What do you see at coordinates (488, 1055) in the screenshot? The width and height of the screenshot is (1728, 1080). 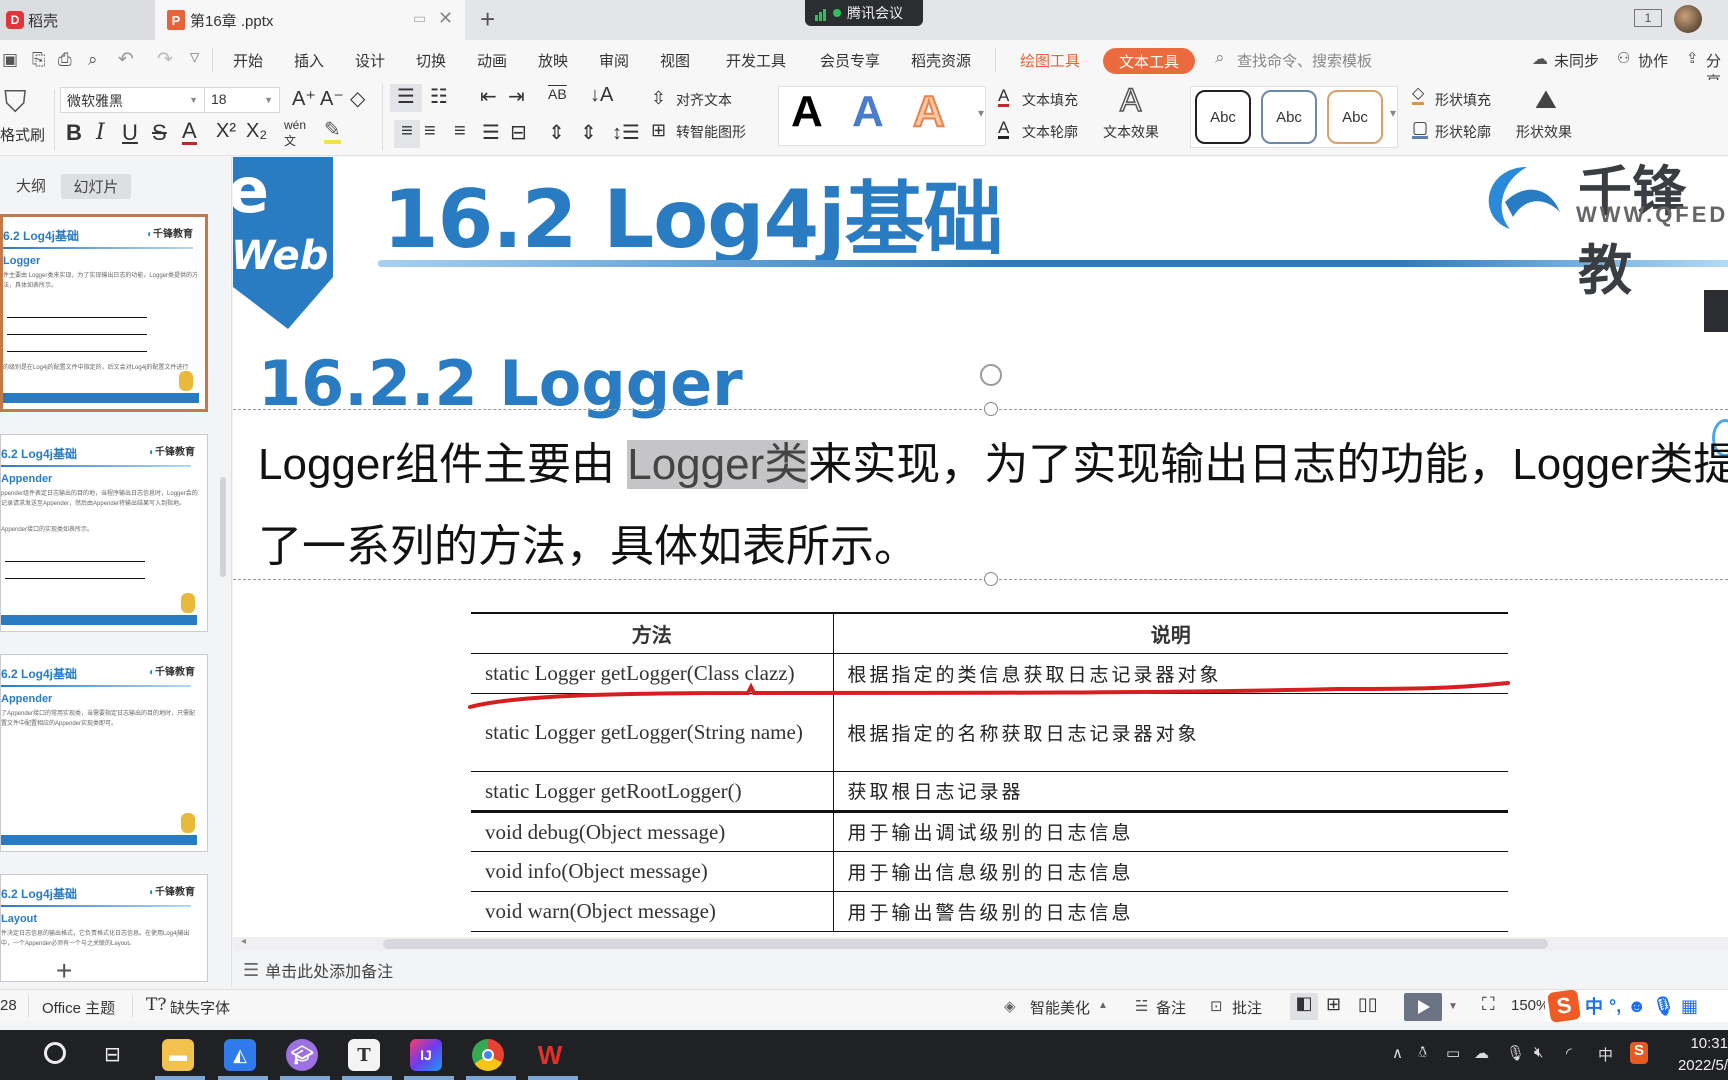 I see `chrome-icon` at bounding box center [488, 1055].